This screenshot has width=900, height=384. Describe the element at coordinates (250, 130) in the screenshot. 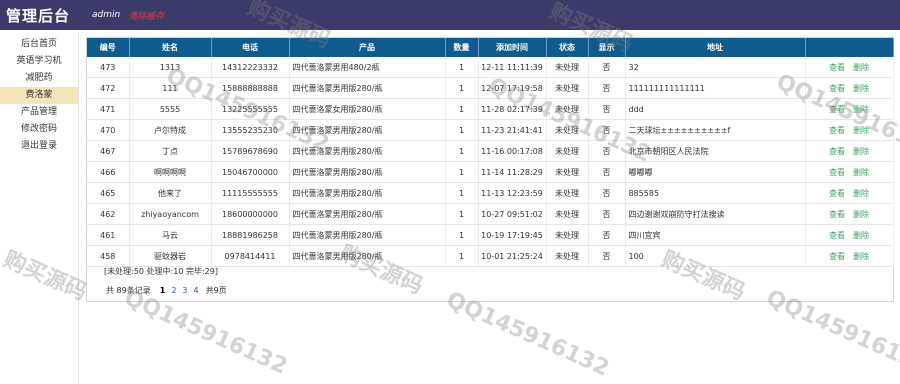

I see `cell-phone: 13555235230` at that location.